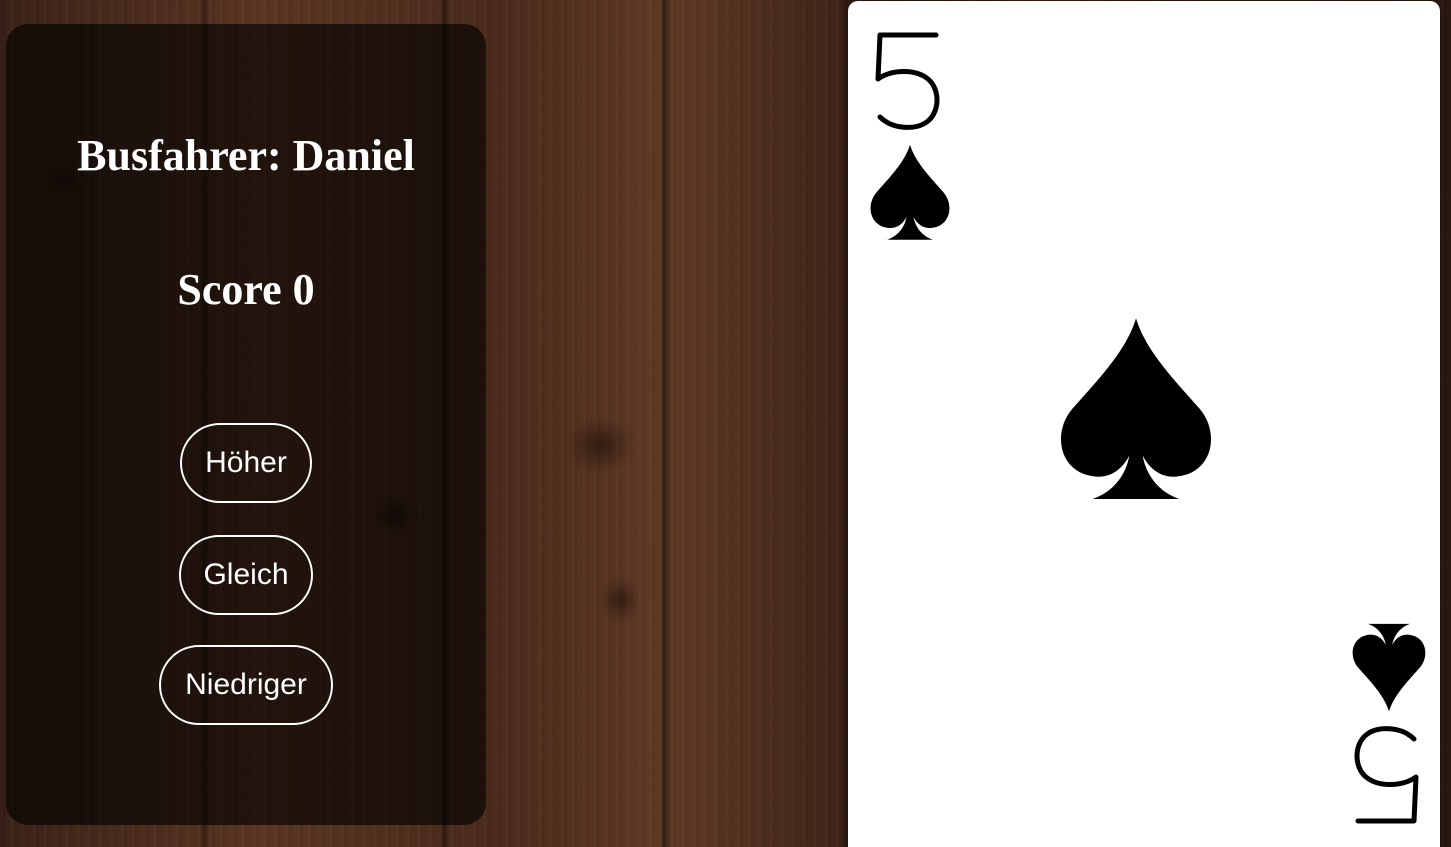 This screenshot has height=847, width=1451. Describe the element at coordinates (1386, 775) in the screenshot. I see `card-rank-bottom` at that location.